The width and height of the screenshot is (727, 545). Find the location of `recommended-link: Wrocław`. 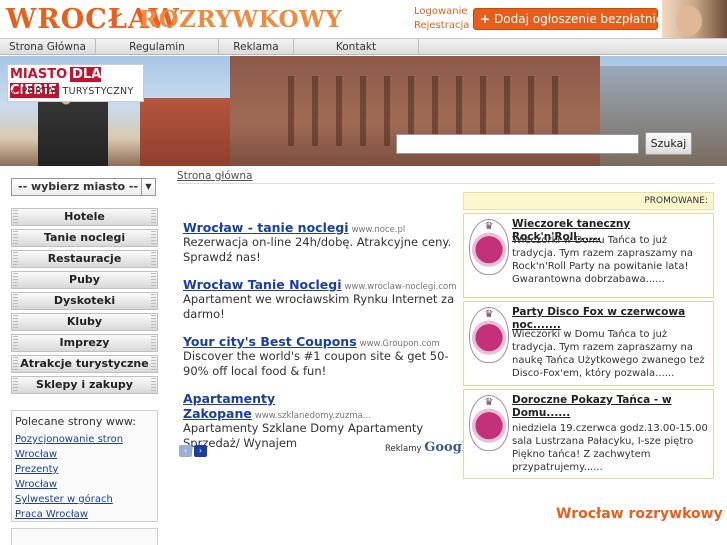

recommended-link: Wrocław is located at coordinates (84, 484).